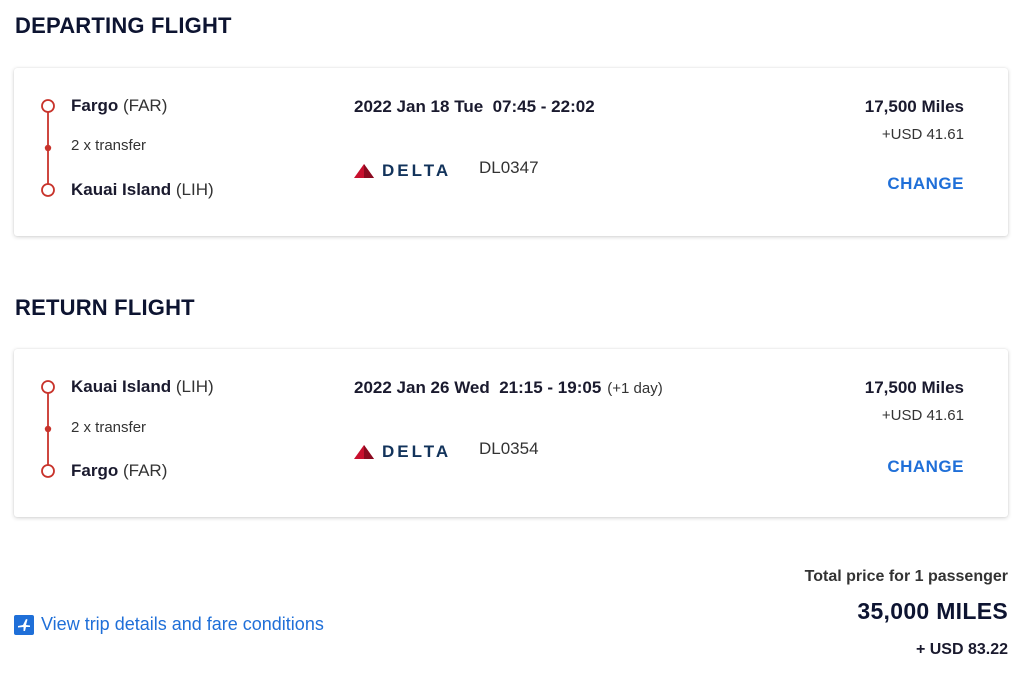  What do you see at coordinates (24, 624) in the screenshot?
I see `plane-info-icon` at bounding box center [24, 624].